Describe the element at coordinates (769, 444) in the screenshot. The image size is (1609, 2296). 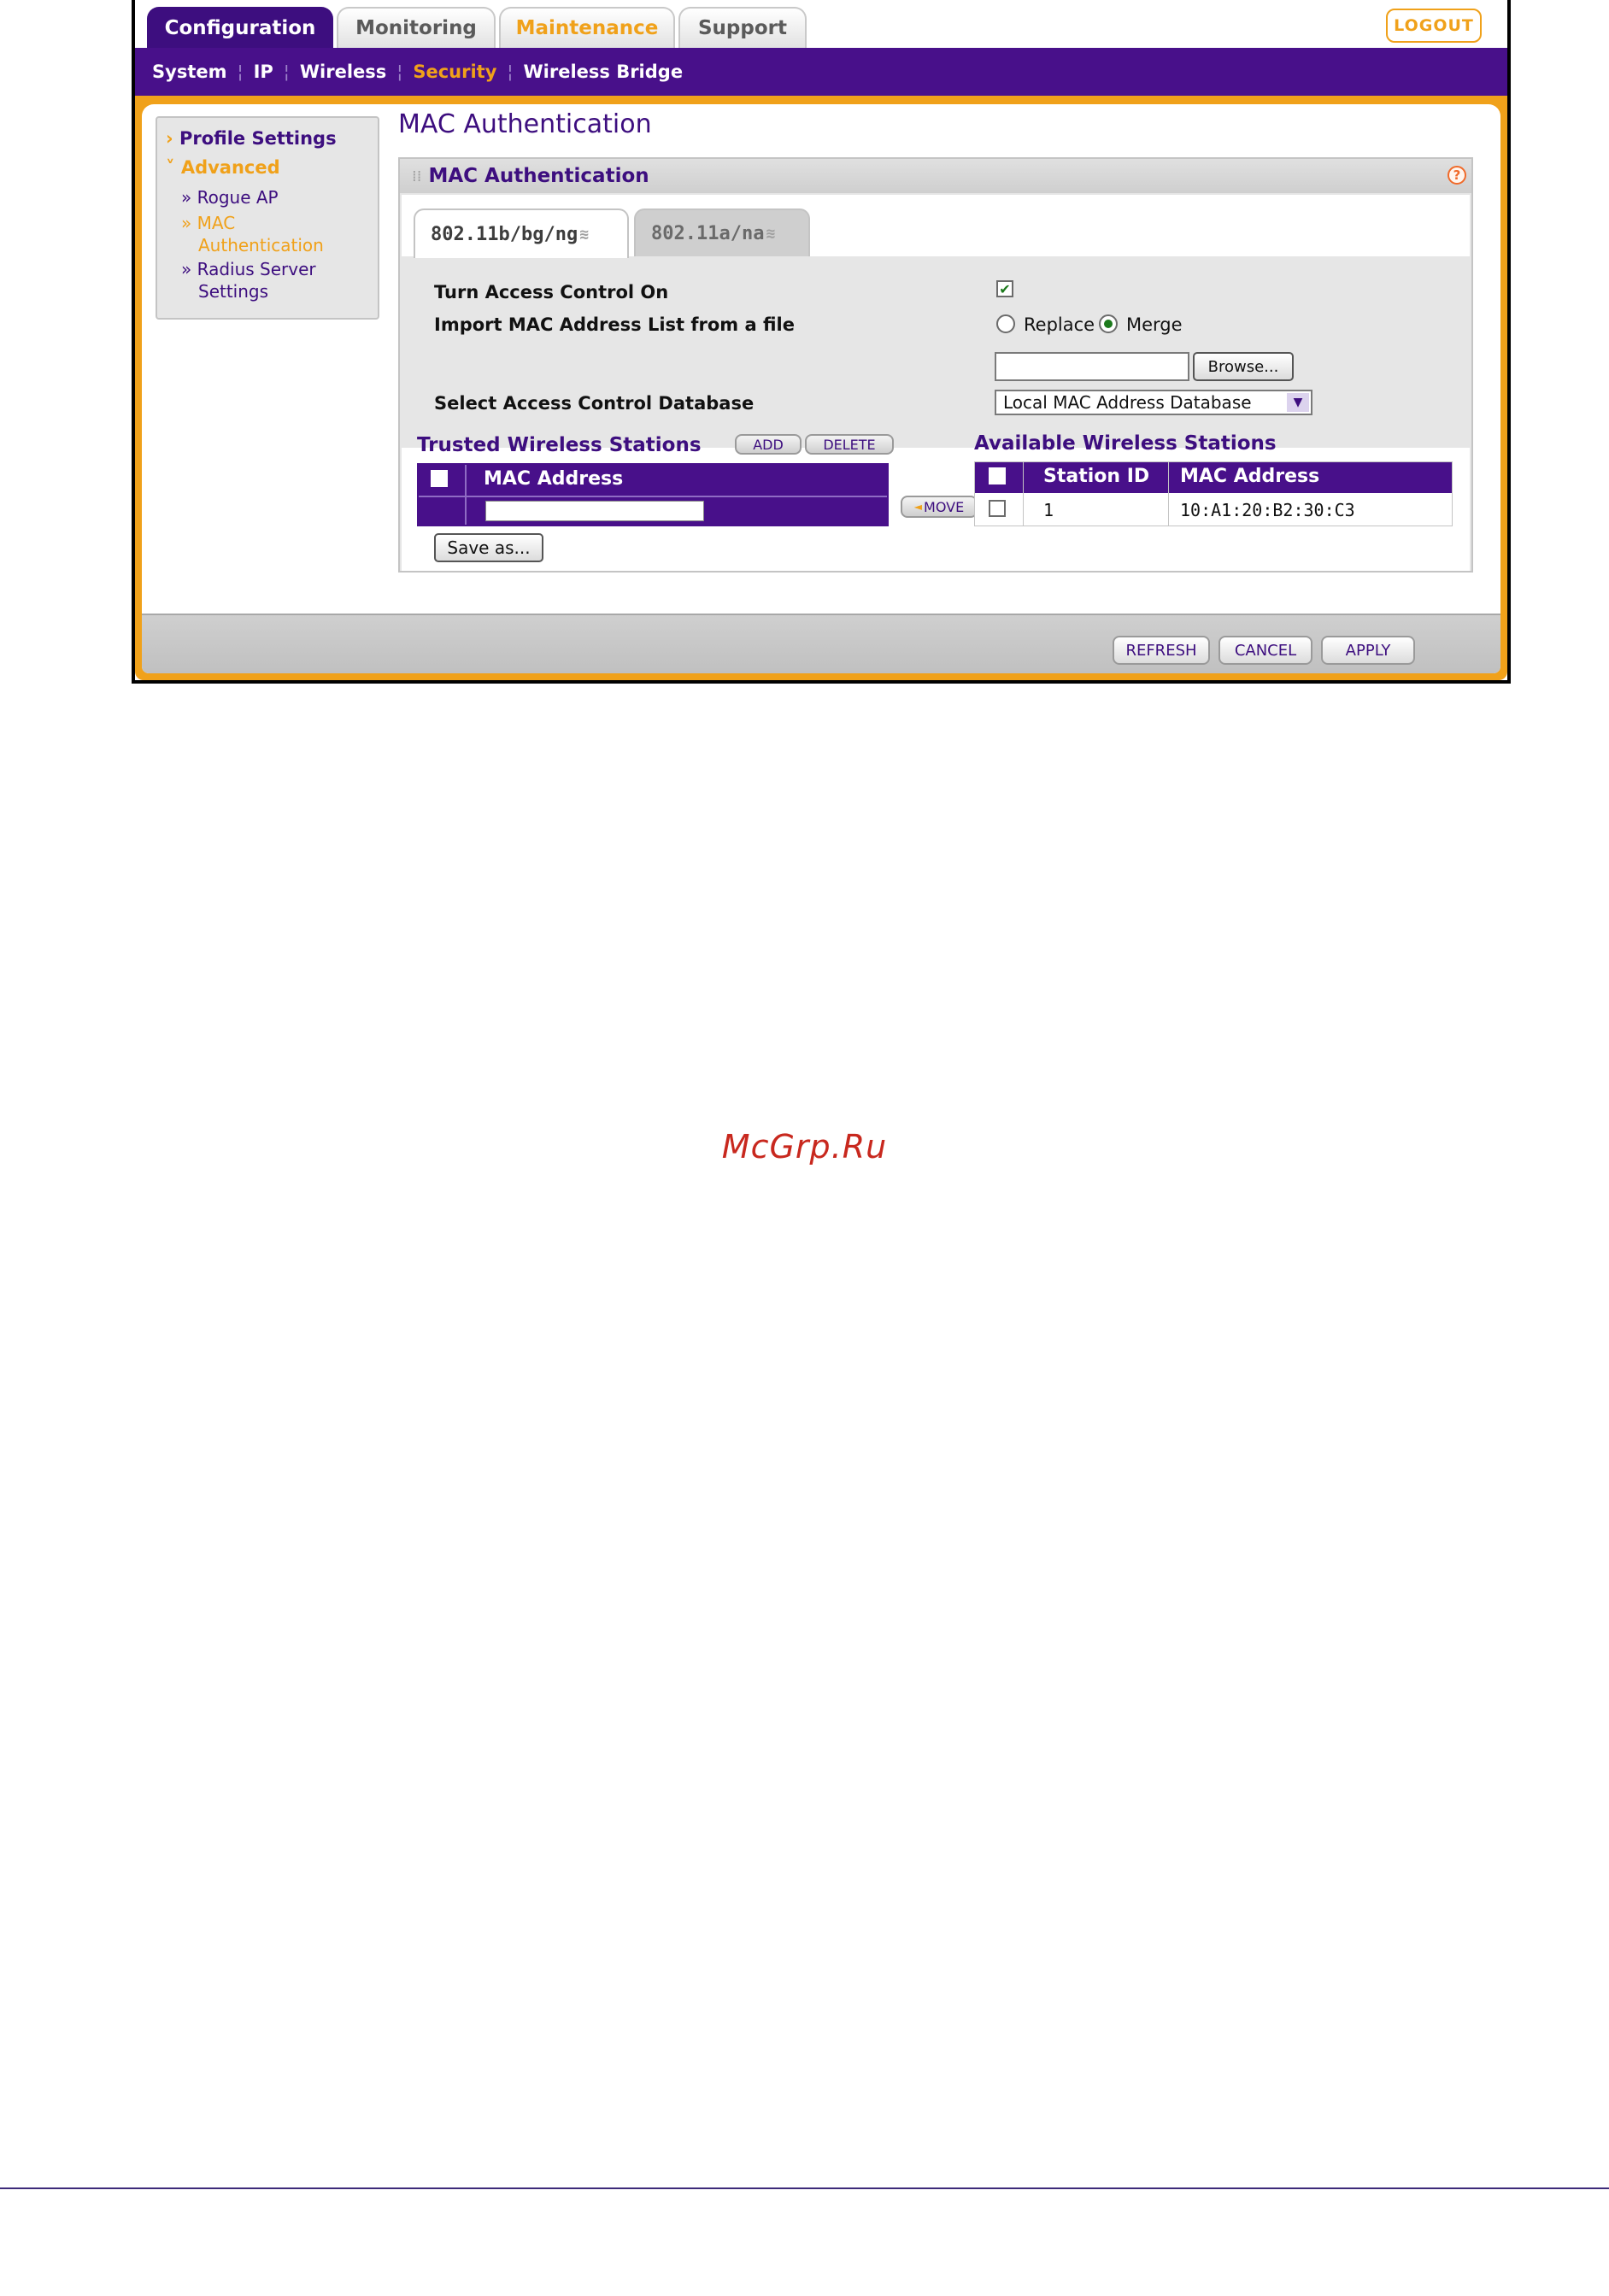
I see `add-button: ADD` at that location.